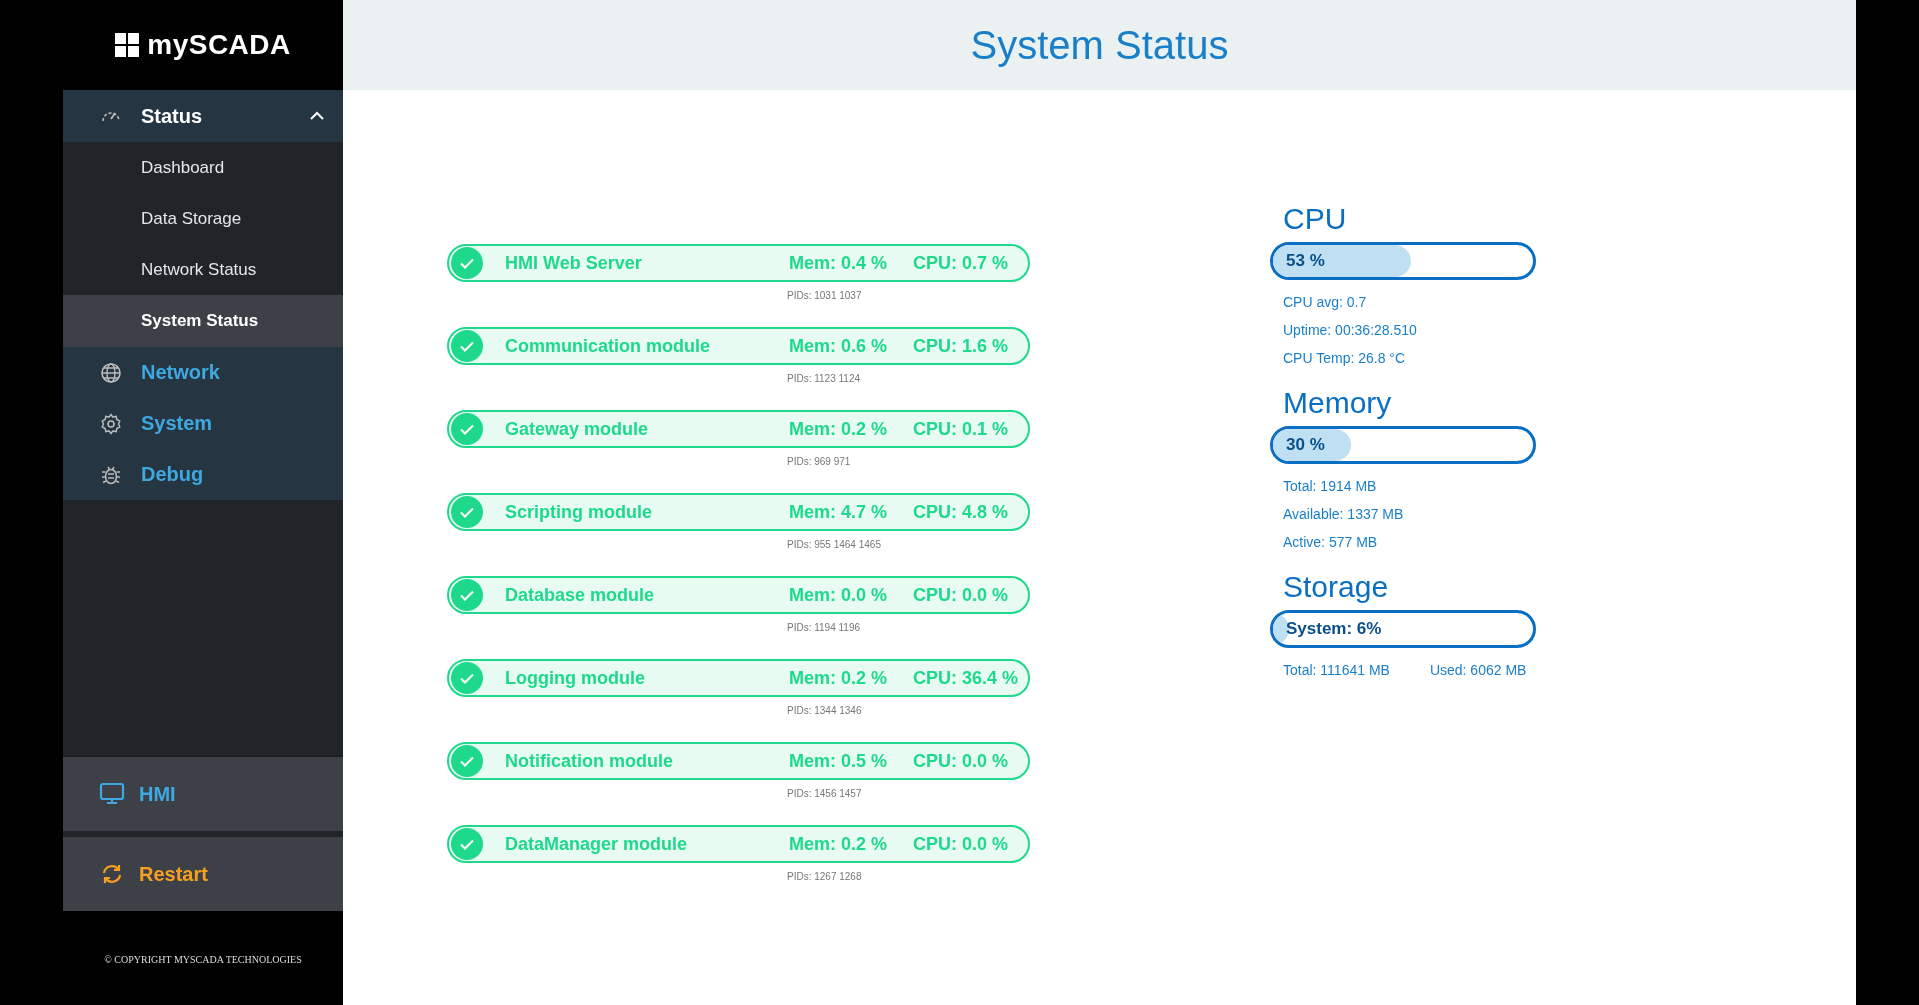 Image resolution: width=1919 pixels, height=1005 pixels. What do you see at coordinates (961, 263) in the screenshot?
I see `cpu-usage: CPU: 0.7 %` at bounding box center [961, 263].